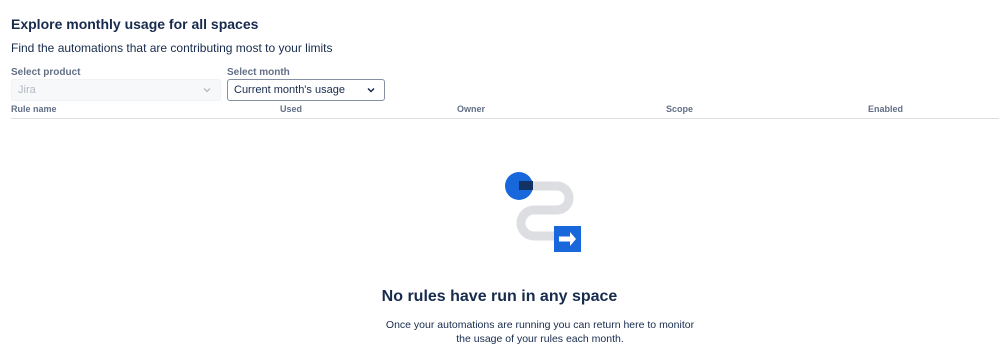 The width and height of the screenshot is (999, 352). Describe the element at coordinates (505, 111) in the screenshot. I see `rules-table-header: Rule name Used Owner Scope Enabled` at that location.